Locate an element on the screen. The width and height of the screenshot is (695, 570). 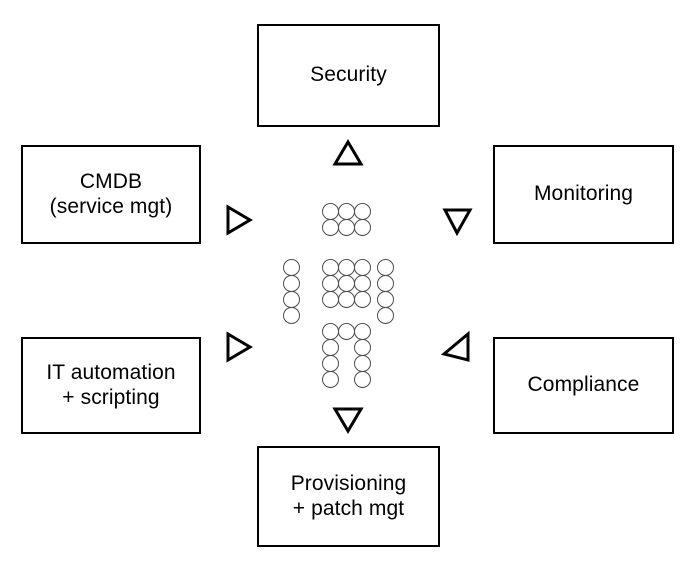
sysadmin-figure is located at coordinates (348, 292).